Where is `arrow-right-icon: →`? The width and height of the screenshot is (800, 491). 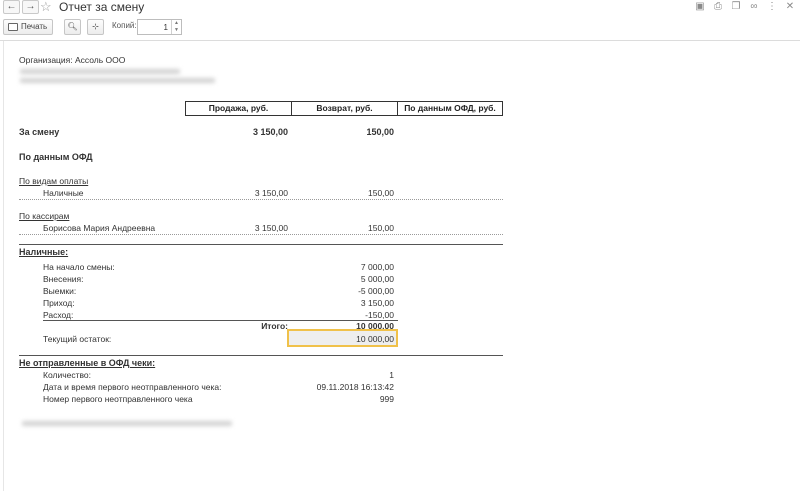 arrow-right-icon: → is located at coordinates (30, 6).